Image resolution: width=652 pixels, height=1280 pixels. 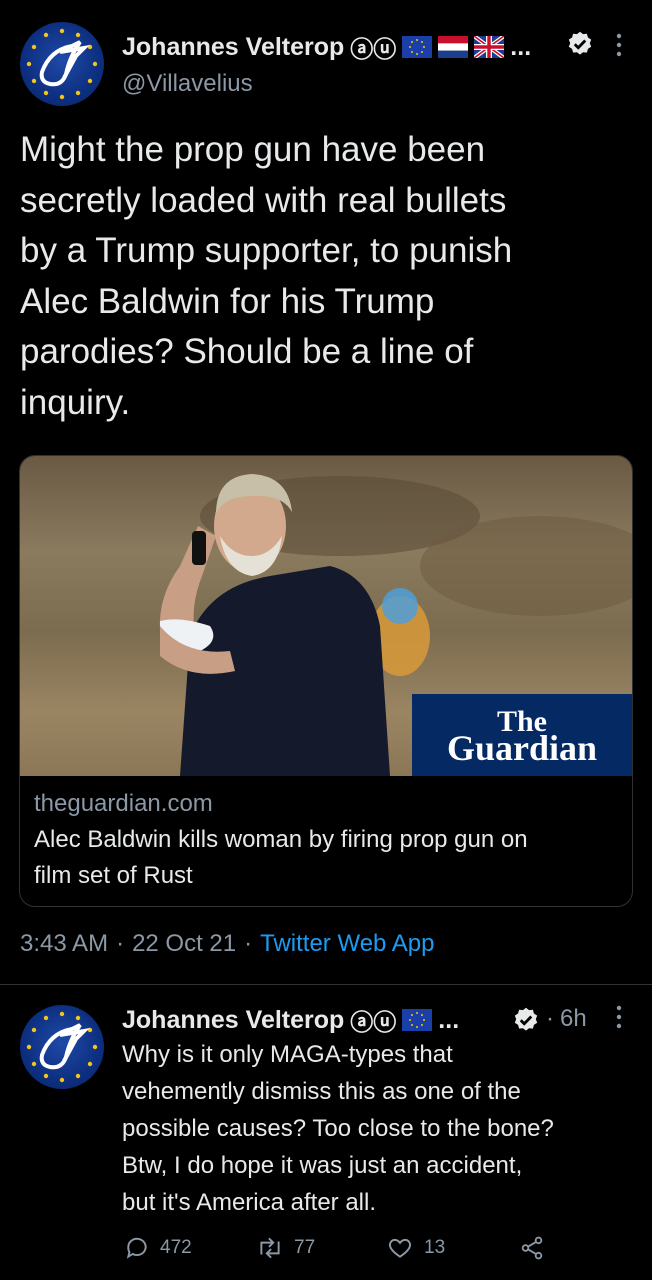 I want to click on author-name: Johannes Velterop, so click(x=233, y=47).